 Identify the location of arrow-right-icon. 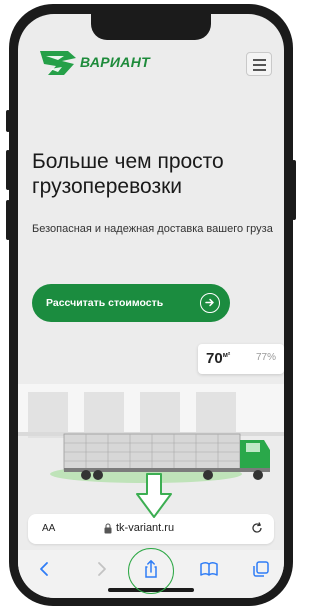
(210, 303).